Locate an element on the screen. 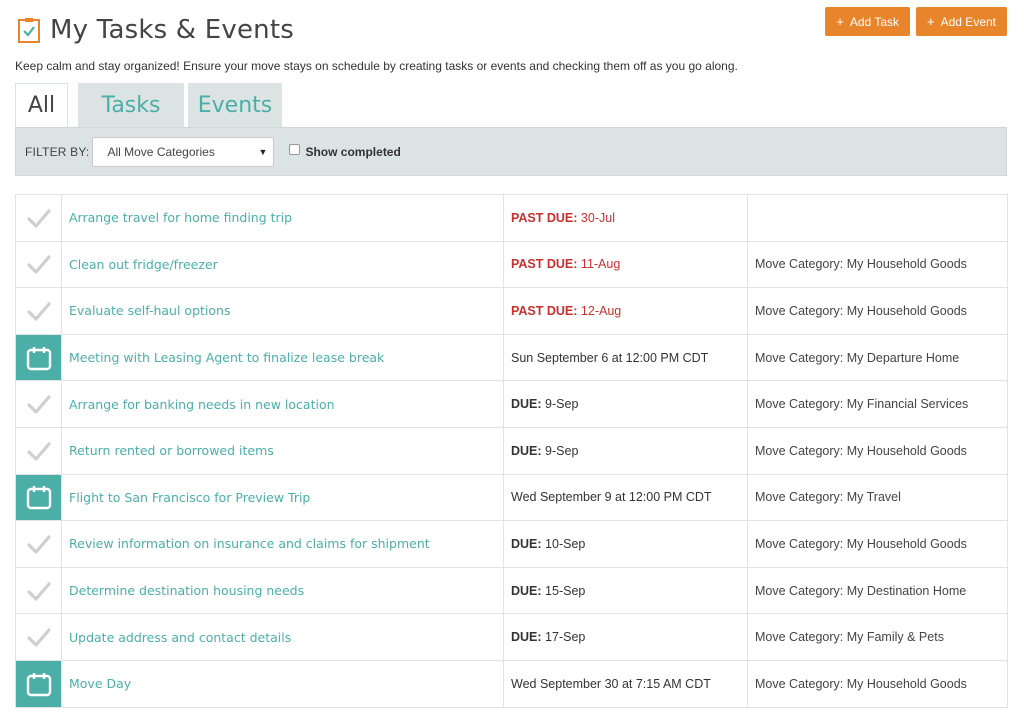  category-select: All Move Categories ▼ is located at coordinates (183, 151).